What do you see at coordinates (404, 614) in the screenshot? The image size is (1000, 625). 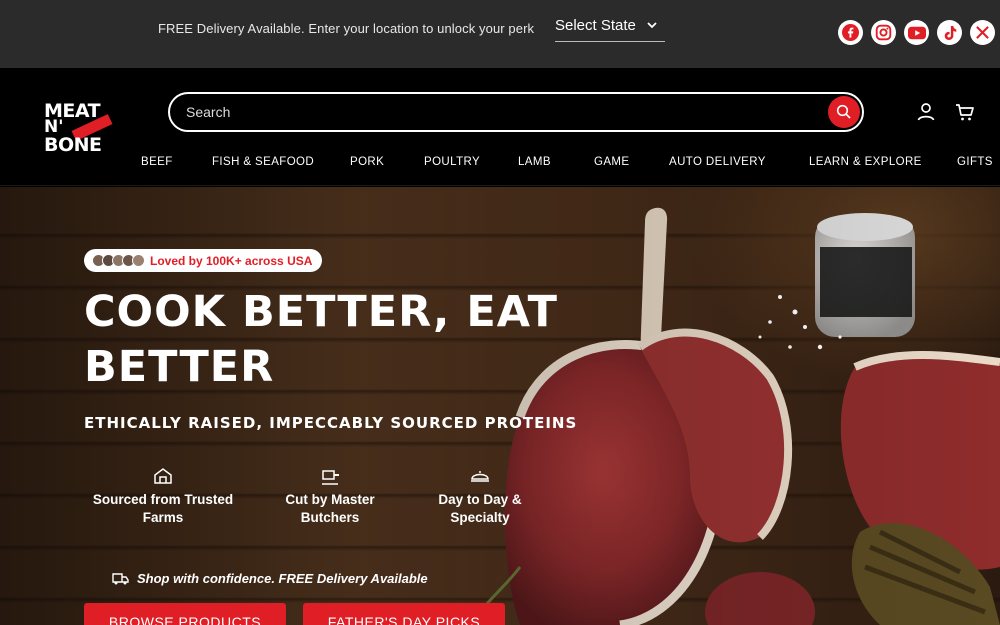 I see `fathers-day-picks-button: FATHER'S DAY PICKS` at bounding box center [404, 614].